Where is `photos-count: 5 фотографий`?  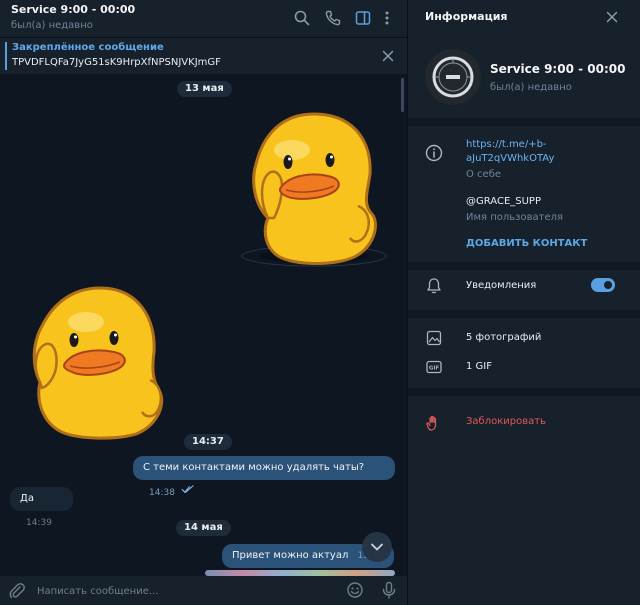
photos-count: 5 фотографий is located at coordinates (503, 337).